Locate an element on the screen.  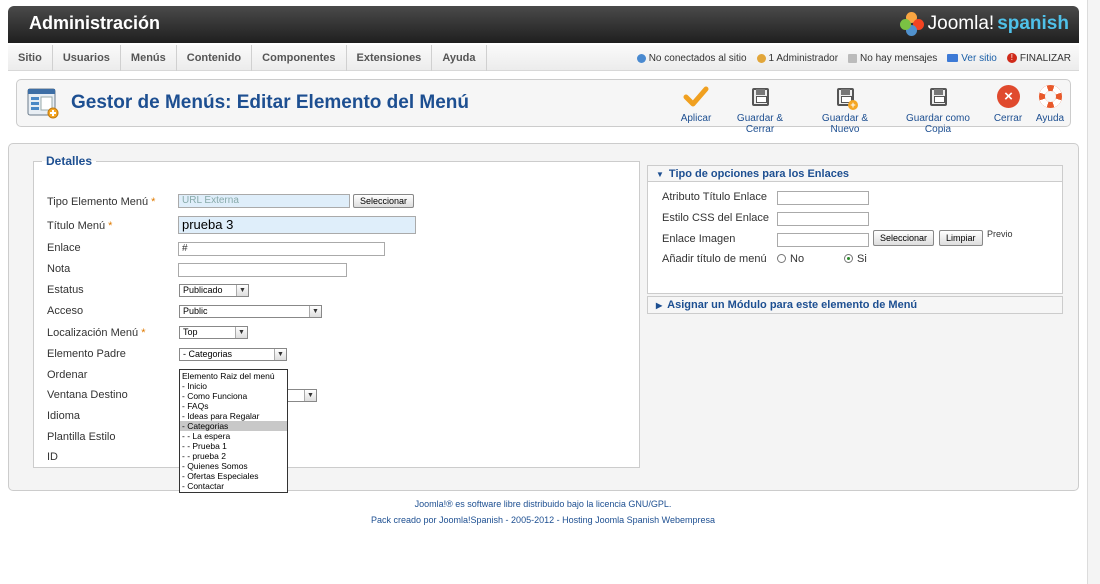
add-title-yes-option: Si is located at coordinates (855, 259).